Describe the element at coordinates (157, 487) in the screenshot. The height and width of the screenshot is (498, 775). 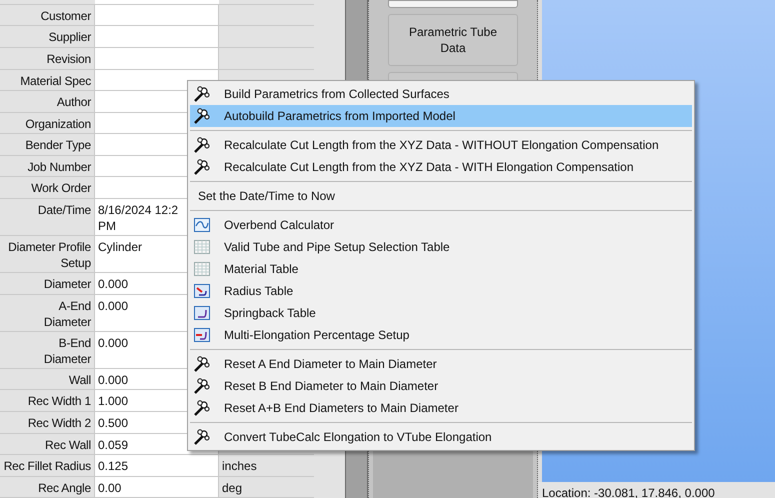
I see `table-cell: 0.00` at that location.